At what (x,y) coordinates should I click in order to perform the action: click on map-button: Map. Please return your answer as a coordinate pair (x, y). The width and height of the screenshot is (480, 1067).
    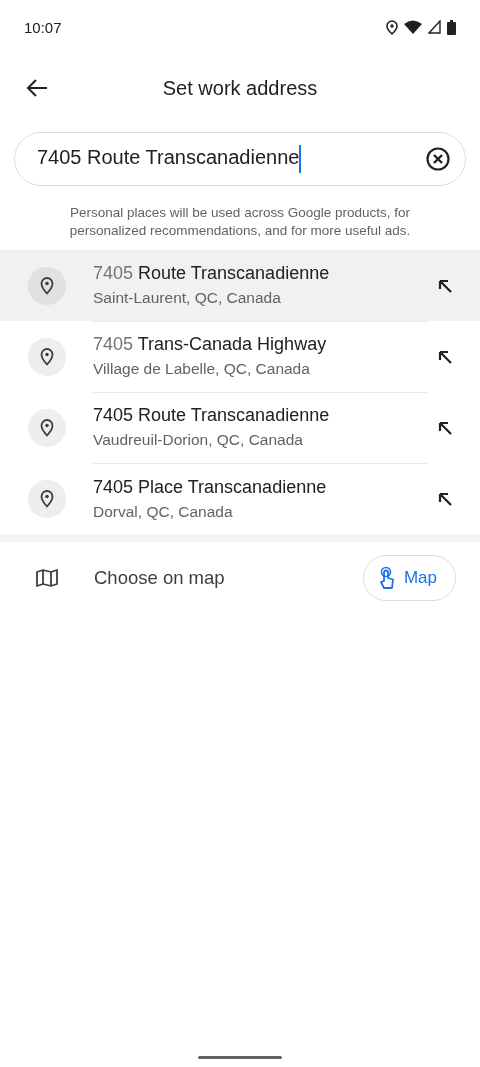
    Looking at the image, I should click on (409, 578).